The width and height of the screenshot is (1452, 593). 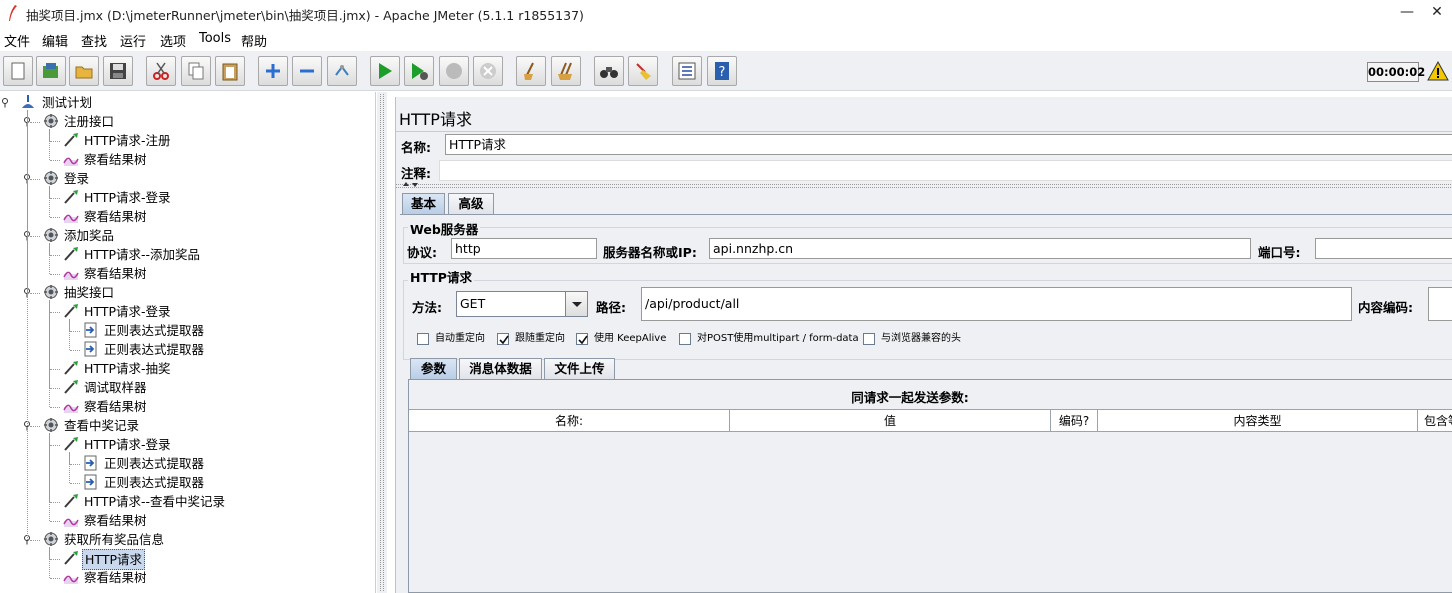 What do you see at coordinates (230, 71) in the screenshot?
I see `paste-button` at bounding box center [230, 71].